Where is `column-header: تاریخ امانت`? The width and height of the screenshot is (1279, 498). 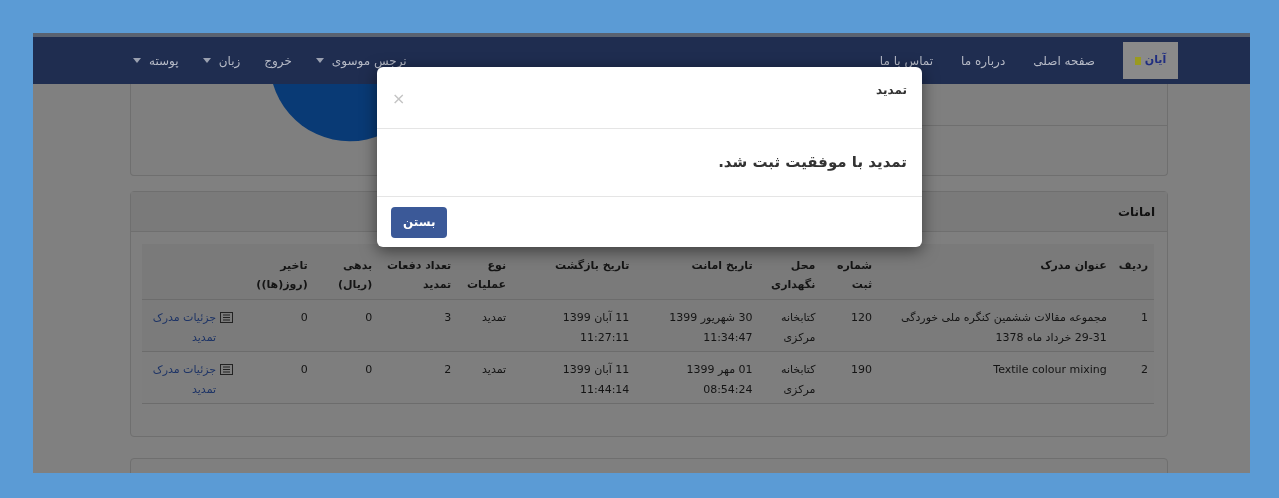
column-header: تاریخ امانت is located at coordinates (722, 265).